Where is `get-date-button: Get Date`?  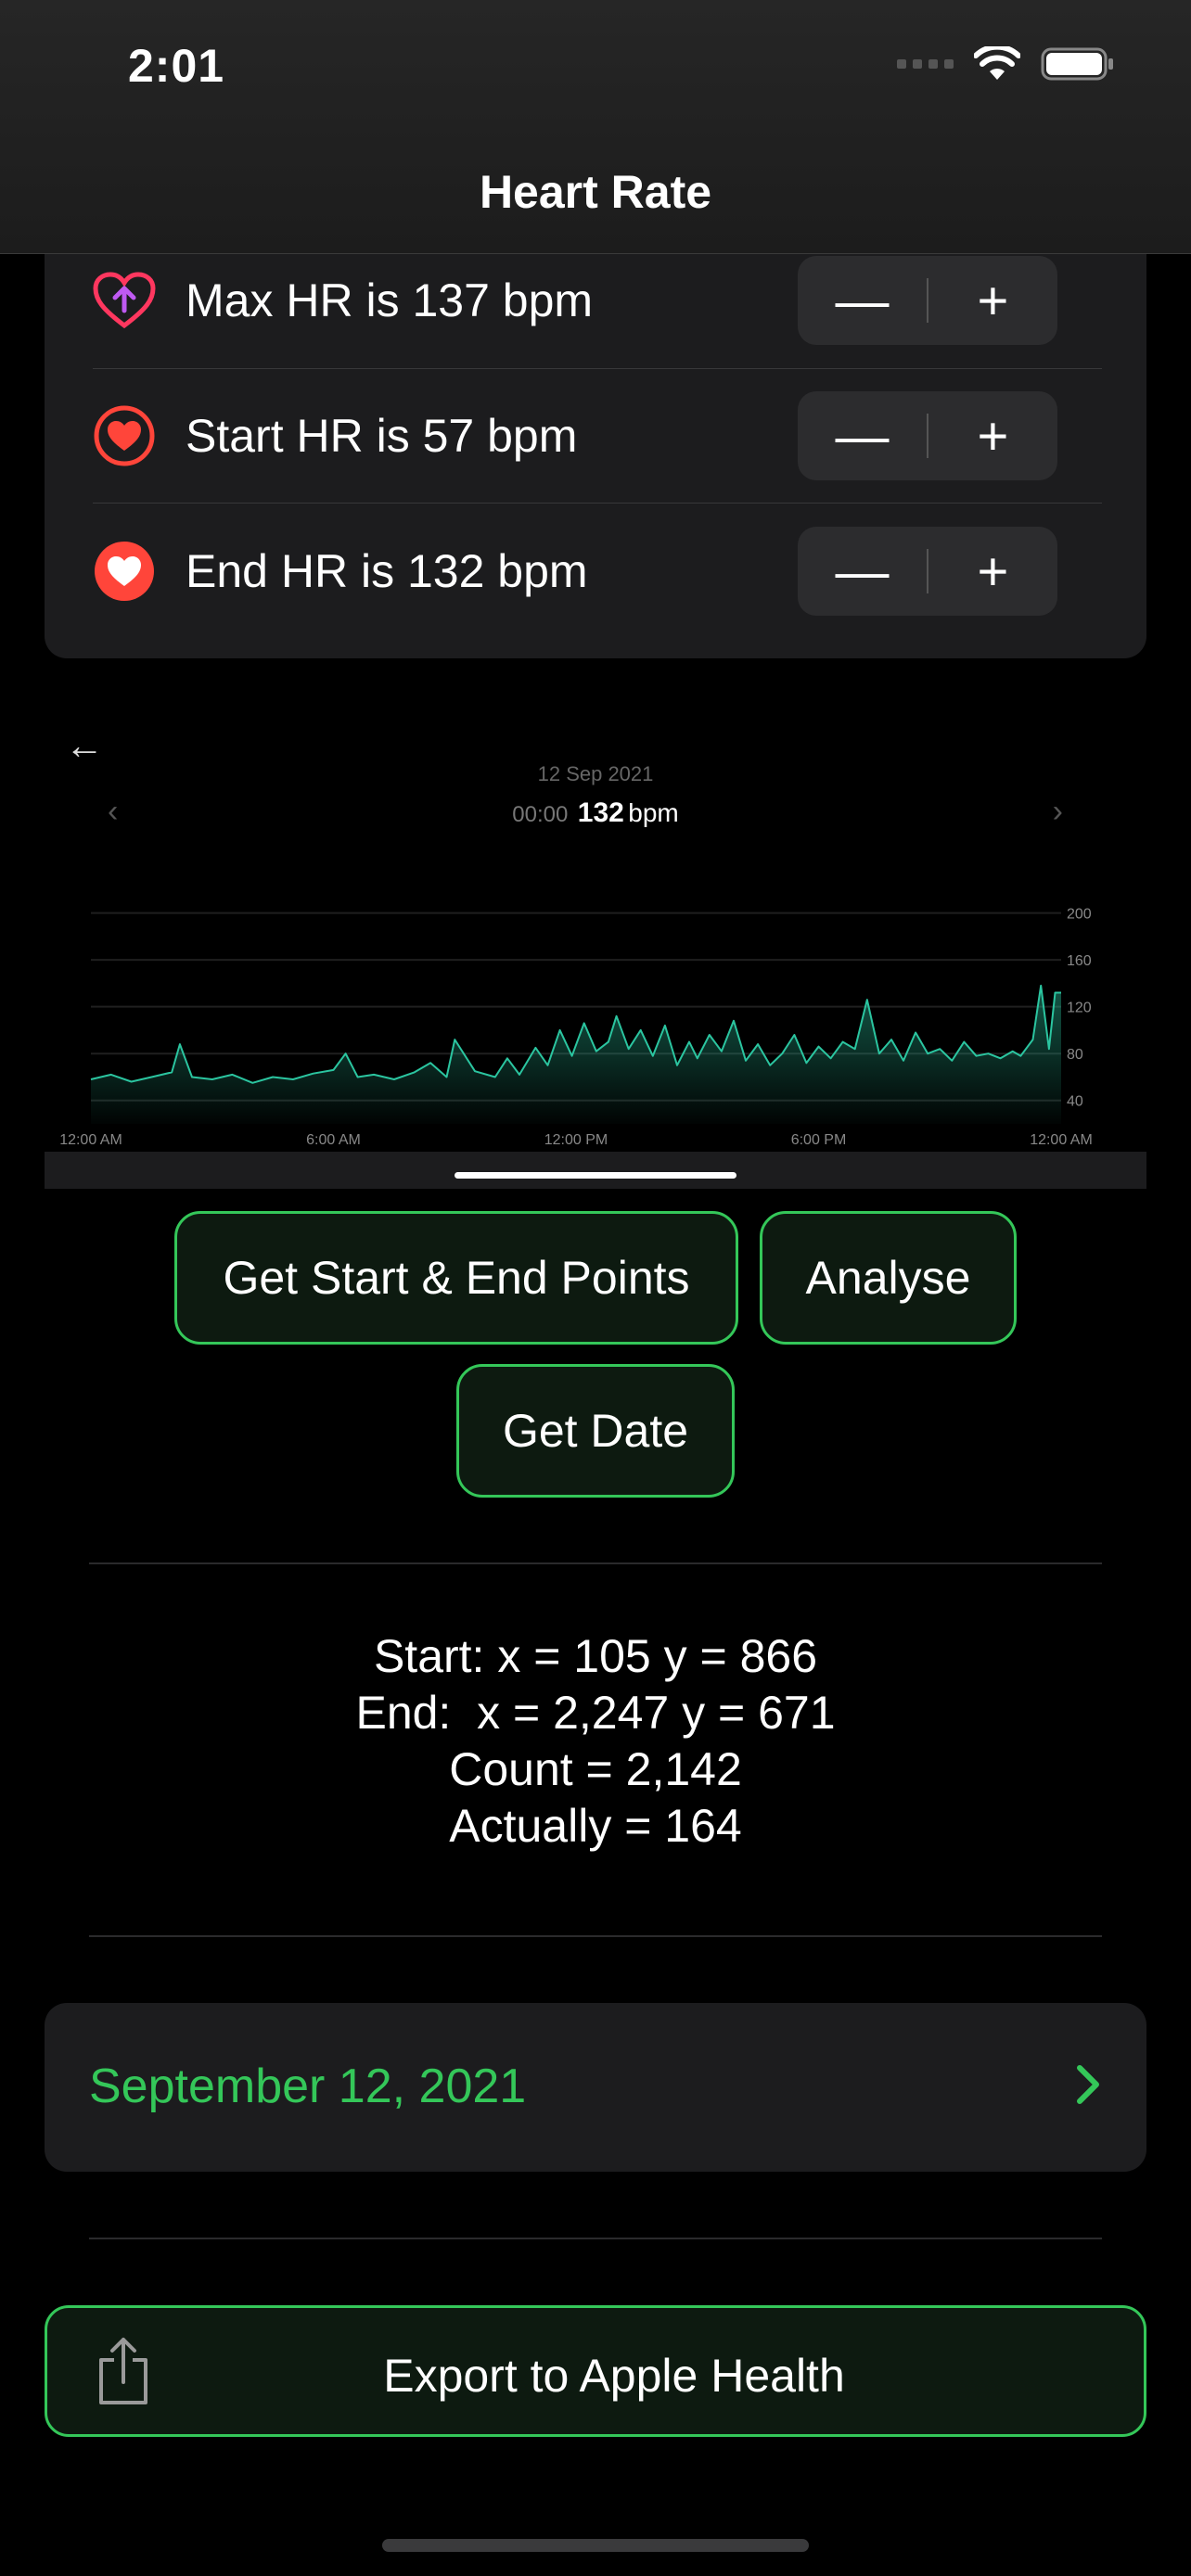
get-date-button: Get Date is located at coordinates (595, 1431).